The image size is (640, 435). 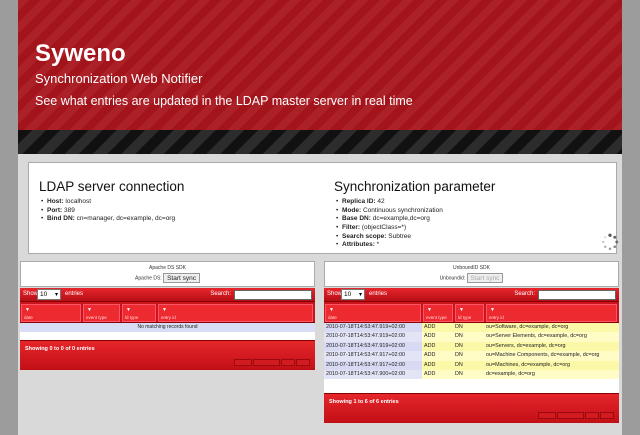 I want to click on ldap-item-host: Host: localhost, so click(x=112, y=202).